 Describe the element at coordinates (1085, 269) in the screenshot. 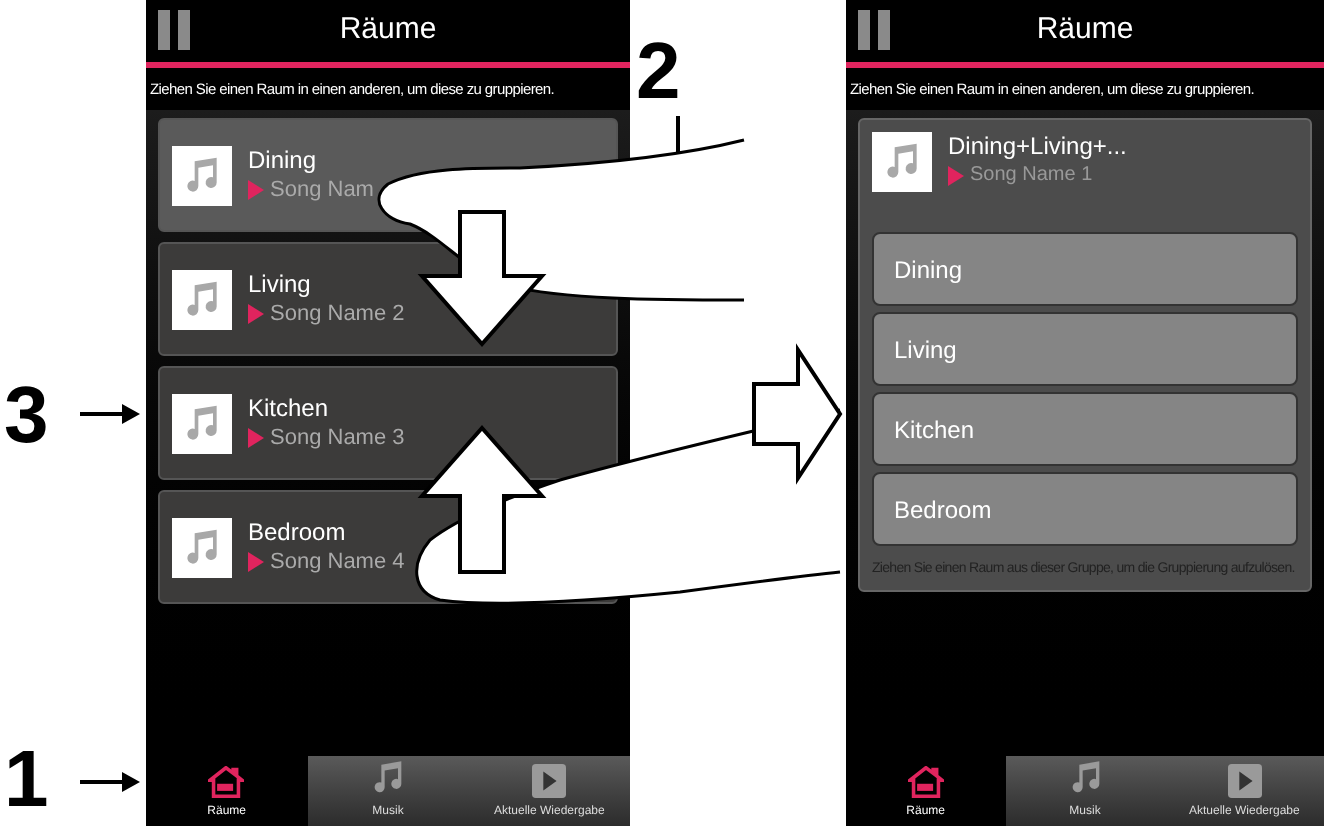

I see `group-member: Dining` at that location.